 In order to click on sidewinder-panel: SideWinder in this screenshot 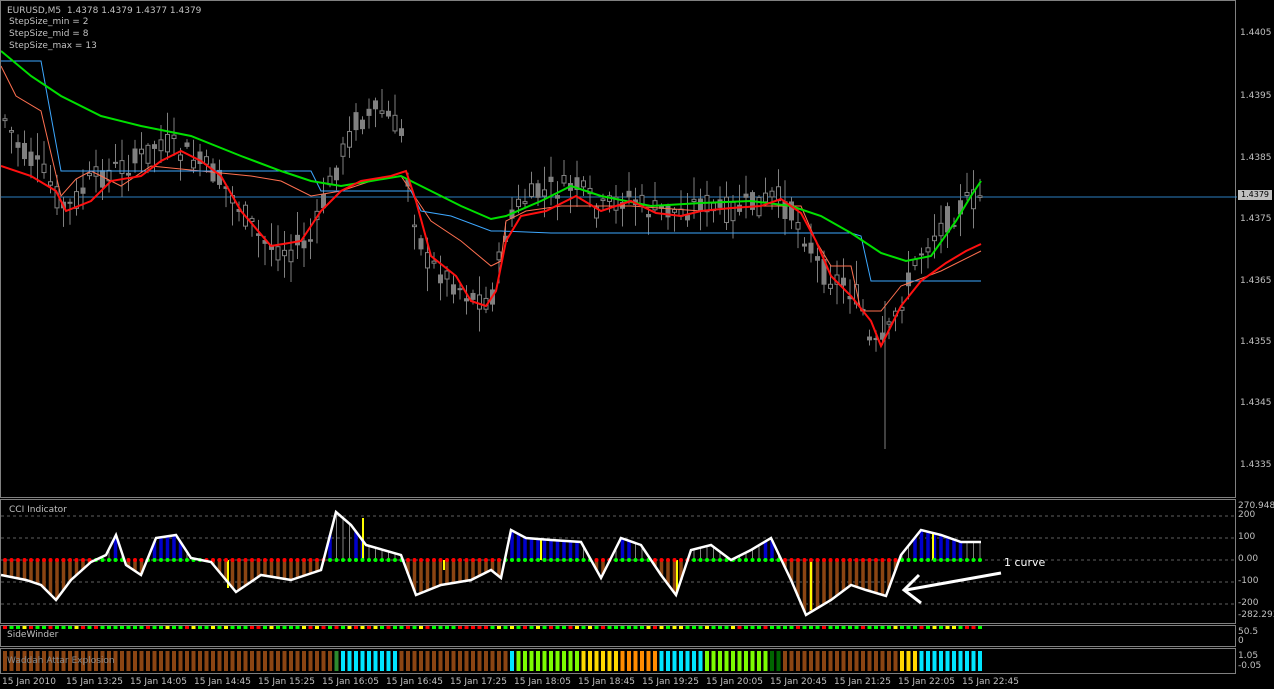, I will do `click(618, 636)`.